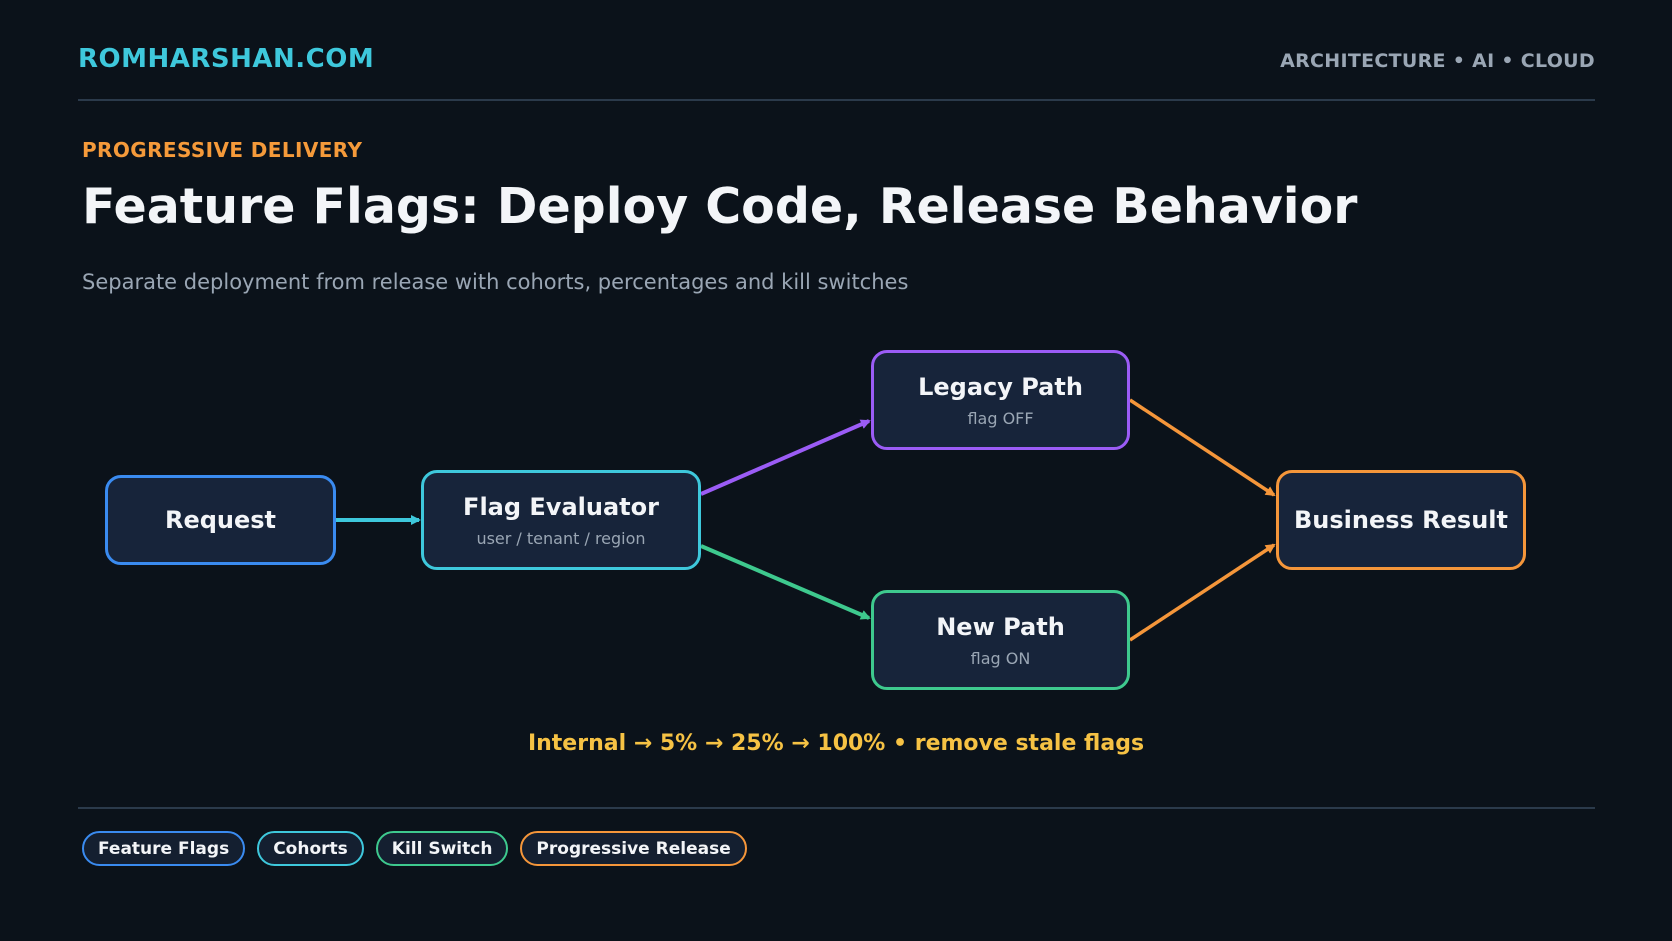 The image size is (1672, 941). I want to click on node-legacy-path-sub: flag OFF, so click(1000, 418).